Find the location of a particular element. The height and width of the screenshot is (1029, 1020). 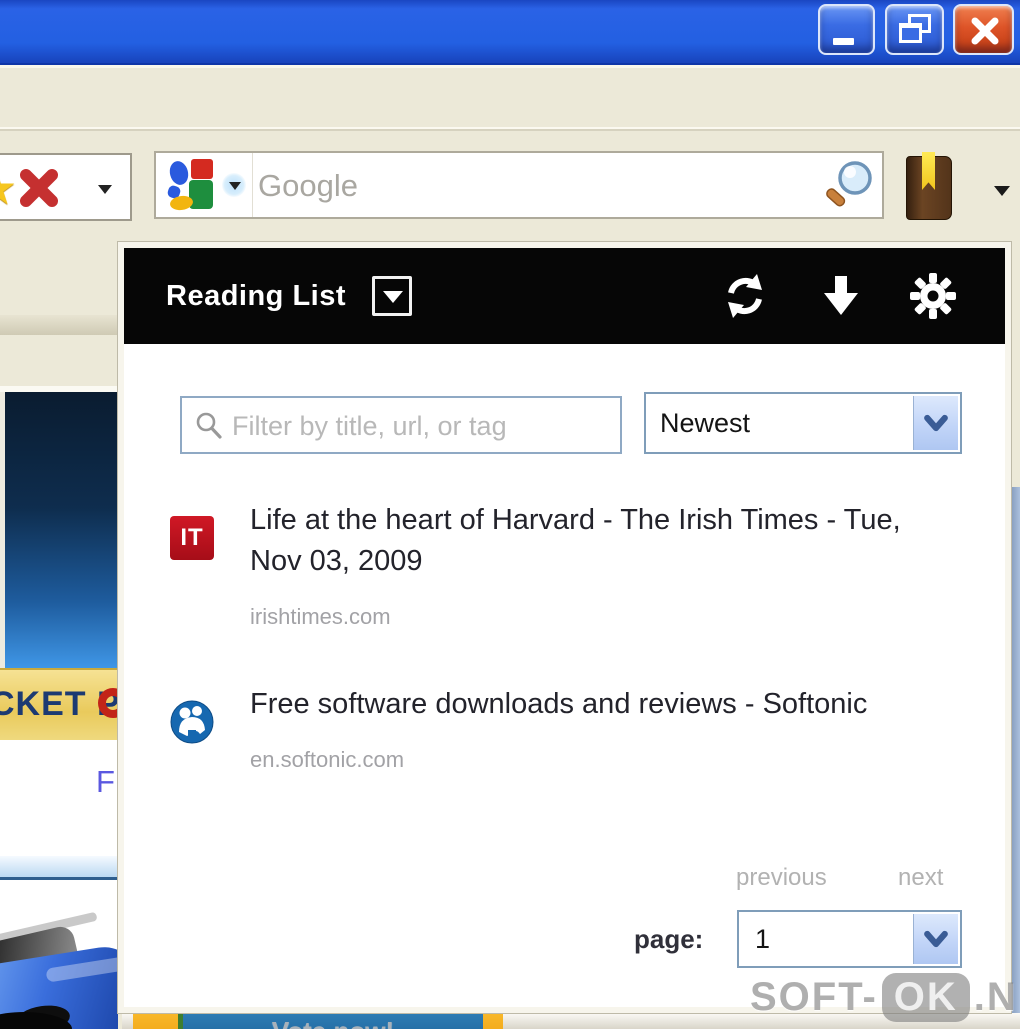

filter-input is located at coordinates (422, 426).